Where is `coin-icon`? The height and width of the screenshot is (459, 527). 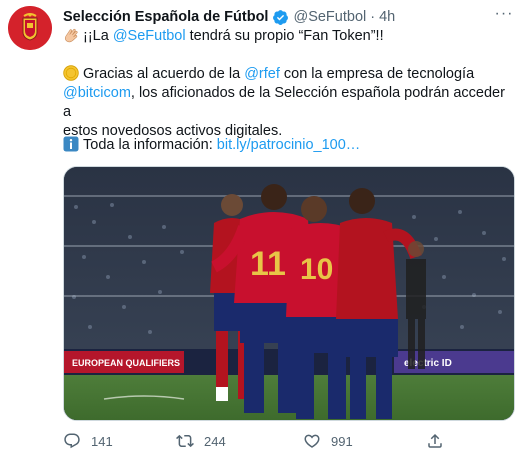 coin-icon is located at coordinates (71, 73).